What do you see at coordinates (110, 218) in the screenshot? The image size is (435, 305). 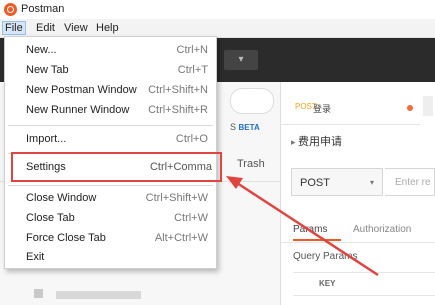 I see `menu-item-close-tab: Close Tab Ctrl+W` at bounding box center [110, 218].